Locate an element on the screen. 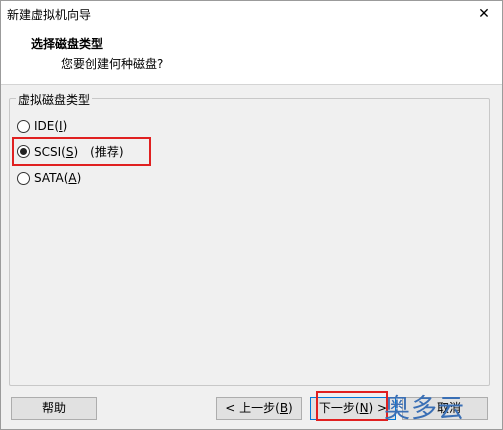 Image resolution: width=503 pixels, height=430 pixels. radio-label-sata: SATA(A) is located at coordinates (58, 178).